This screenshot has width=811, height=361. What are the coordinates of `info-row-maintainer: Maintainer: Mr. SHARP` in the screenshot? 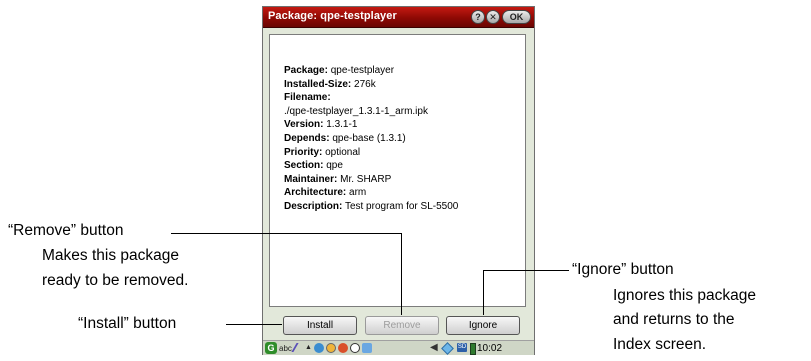 It's located at (404, 180).